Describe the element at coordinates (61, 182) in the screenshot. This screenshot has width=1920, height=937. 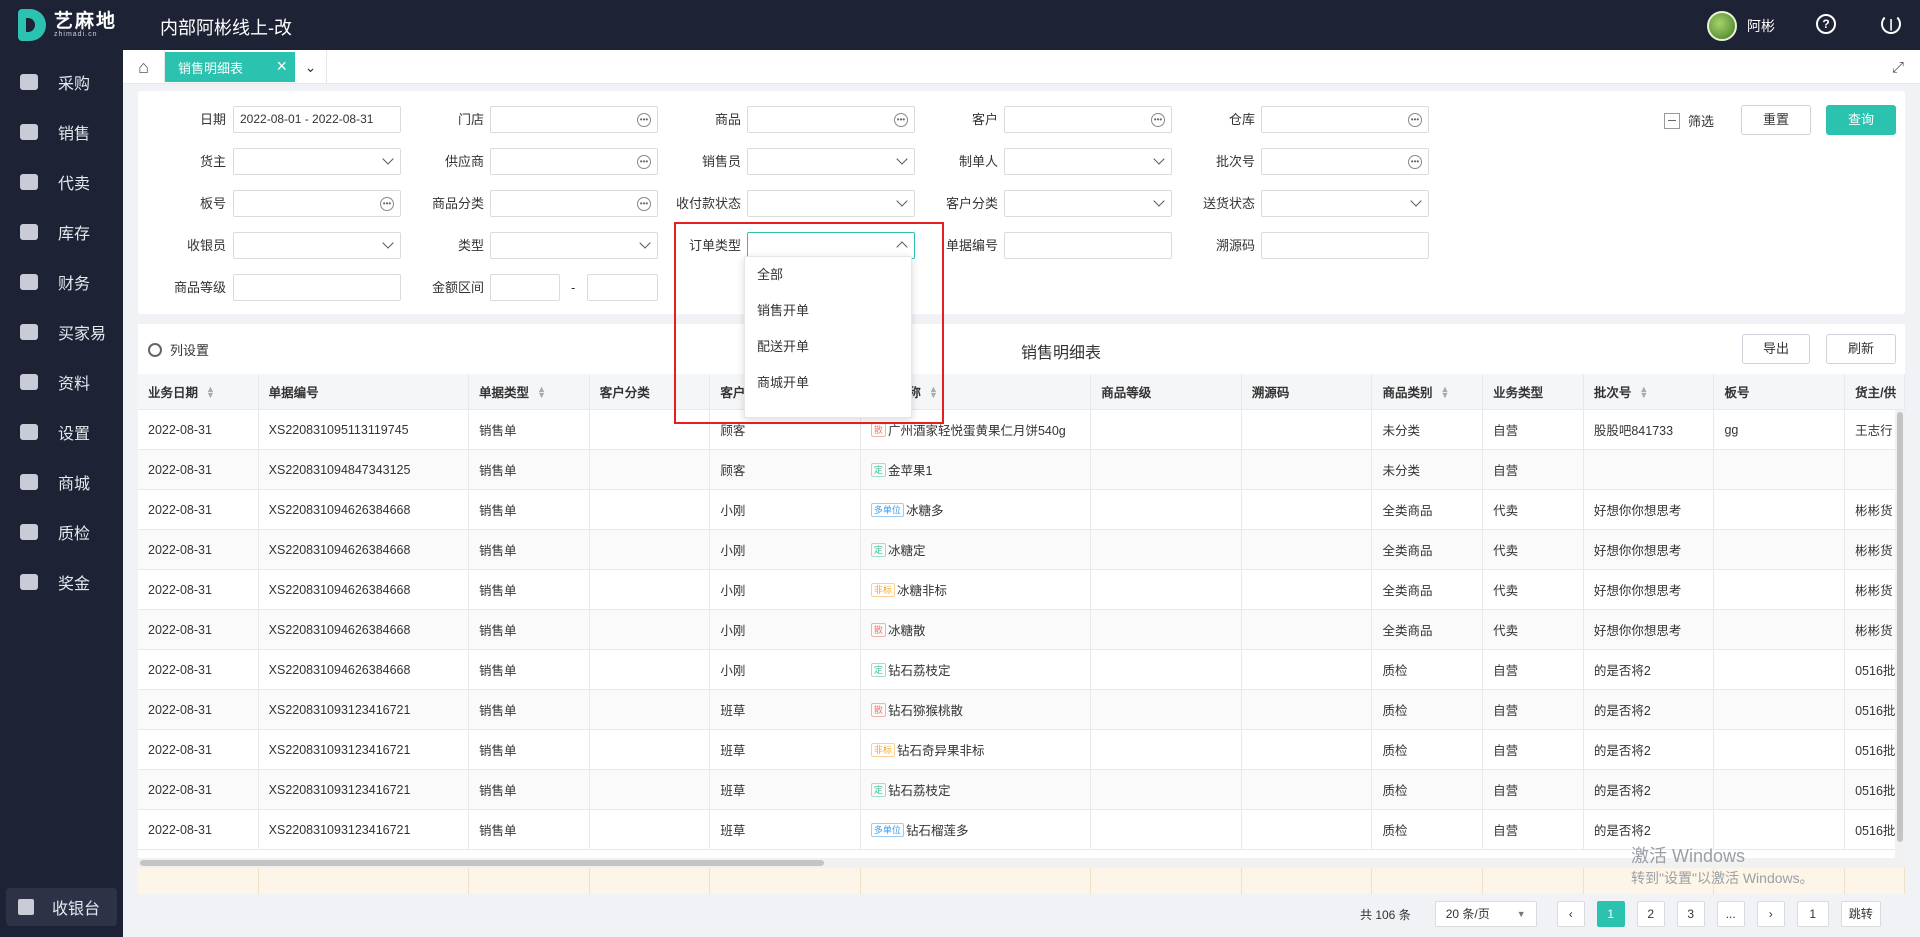
I see `sidebar-item-consign: 代卖` at that location.